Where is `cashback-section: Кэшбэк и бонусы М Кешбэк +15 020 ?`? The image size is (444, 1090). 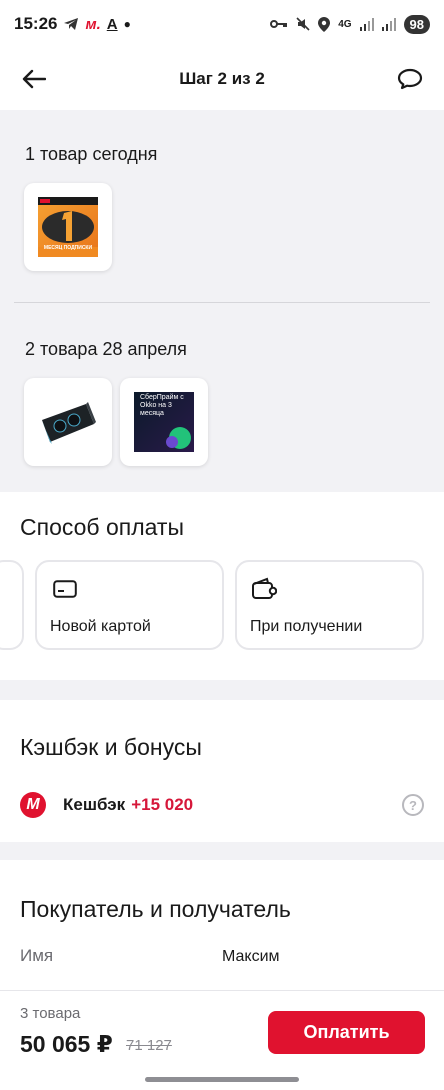
cashback-section: Кэшбэк и бонусы М Кешбэк +15 020 ? is located at coordinates (222, 771).